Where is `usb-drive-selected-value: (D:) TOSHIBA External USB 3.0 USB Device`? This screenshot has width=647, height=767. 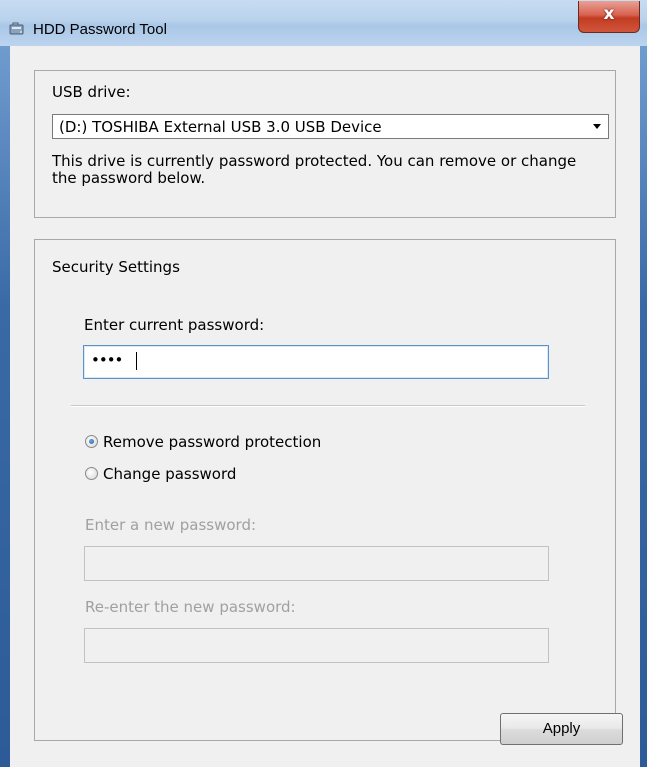
usb-drive-selected-value: (D:) TOSHIBA External USB 3.0 USB Device is located at coordinates (220, 127).